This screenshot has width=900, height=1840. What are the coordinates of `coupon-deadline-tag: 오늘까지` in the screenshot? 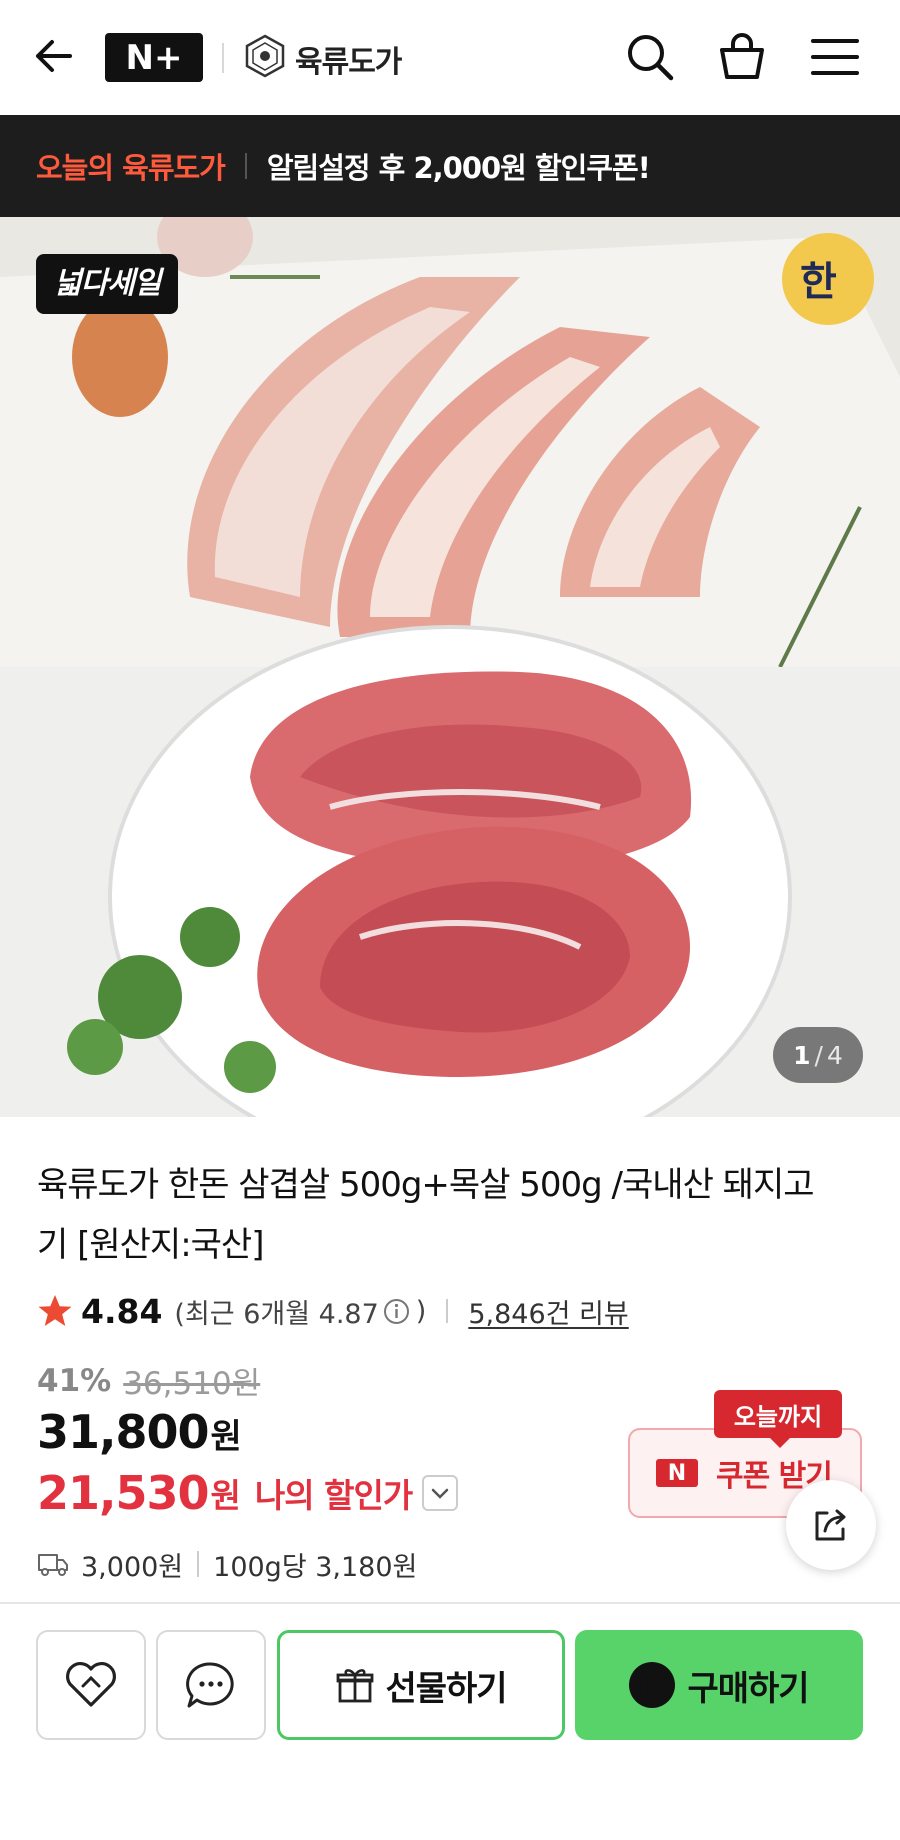 It's located at (778, 1419).